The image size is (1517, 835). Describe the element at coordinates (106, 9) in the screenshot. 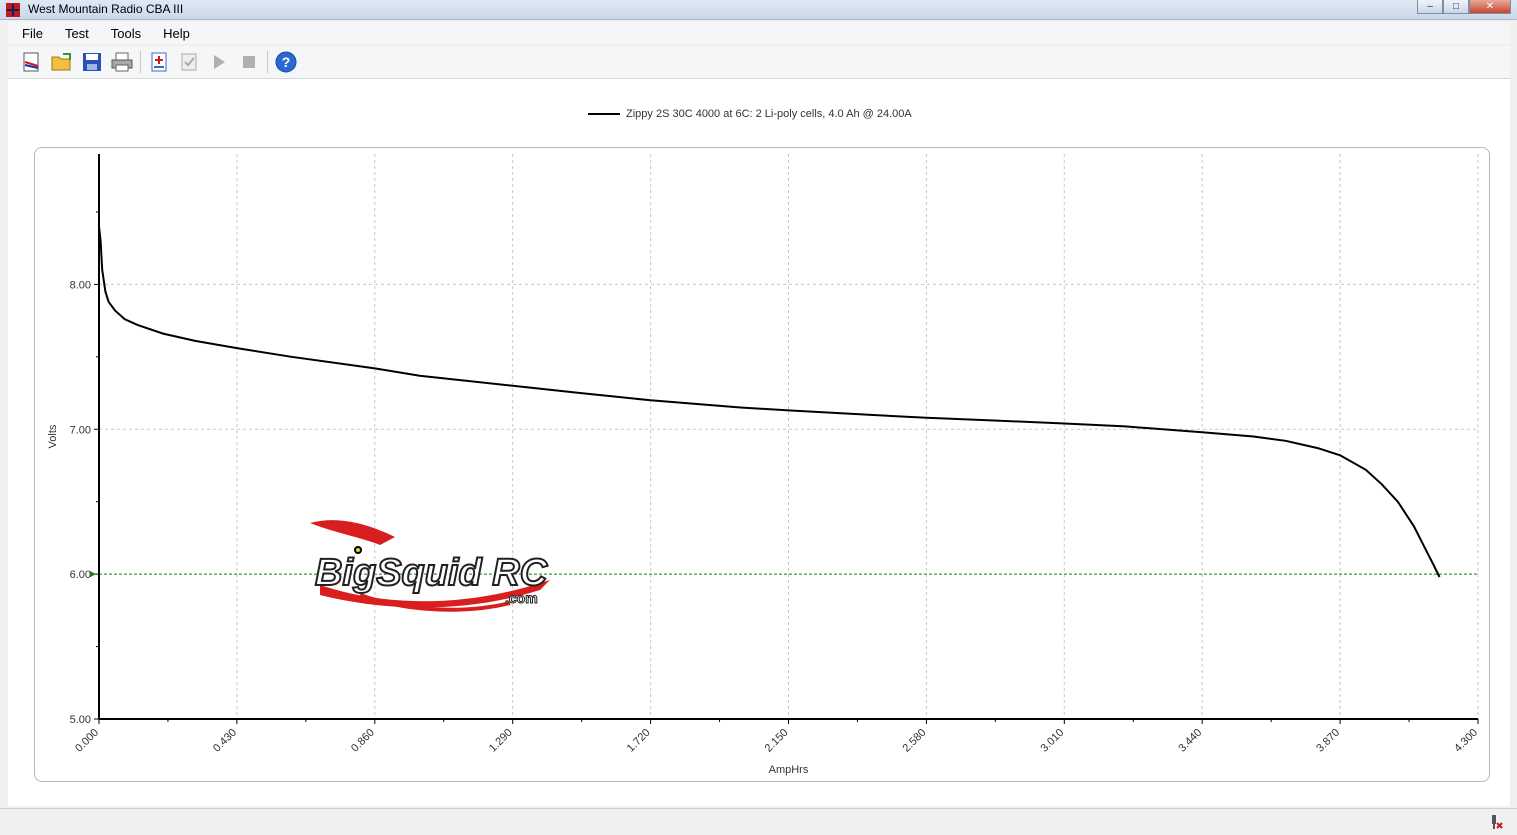

I see `window-title: West Mountain Radio CBA III` at that location.